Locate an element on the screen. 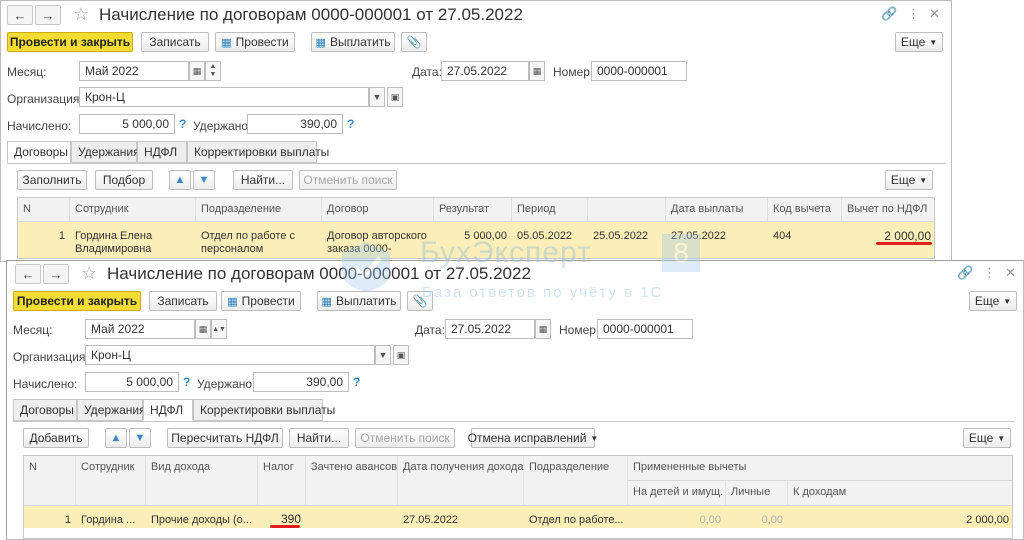  column-header: Договор is located at coordinates (378, 210).